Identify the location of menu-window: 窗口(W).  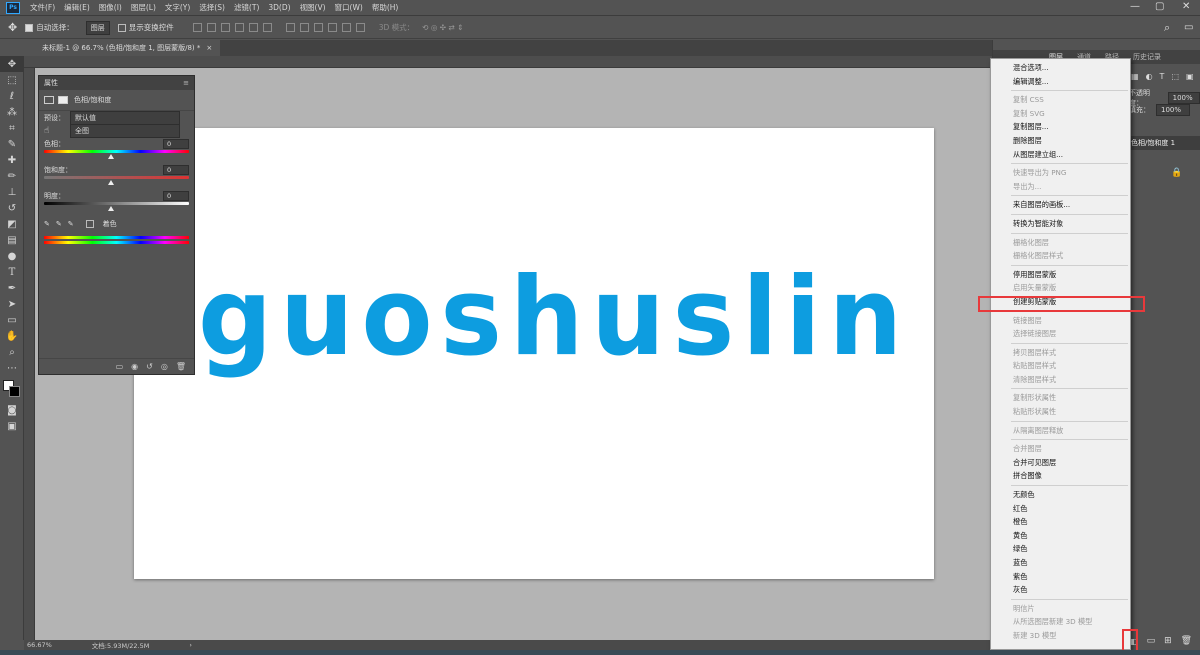
(349, 7).